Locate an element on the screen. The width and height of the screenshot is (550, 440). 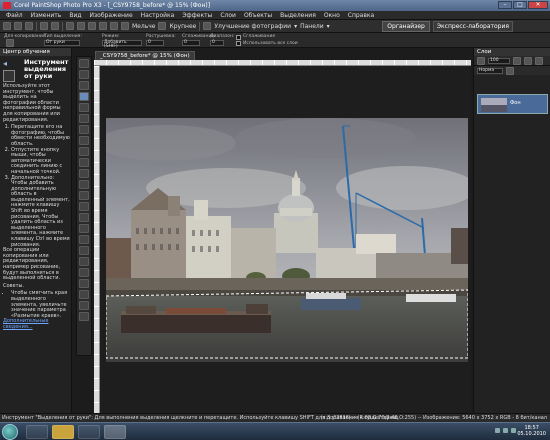
color-changer-icon is located at coordinates (84, 250).